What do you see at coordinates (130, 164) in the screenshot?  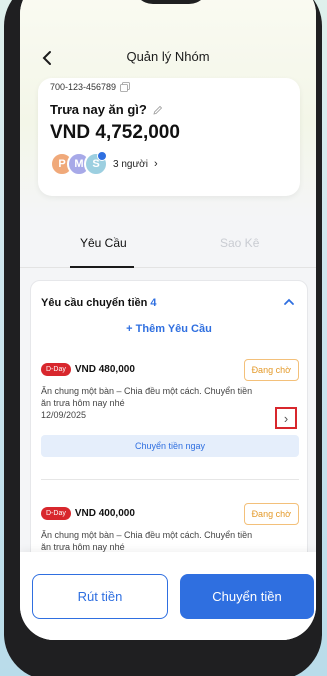 I see `member-count: 3 người` at bounding box center [130, 164].